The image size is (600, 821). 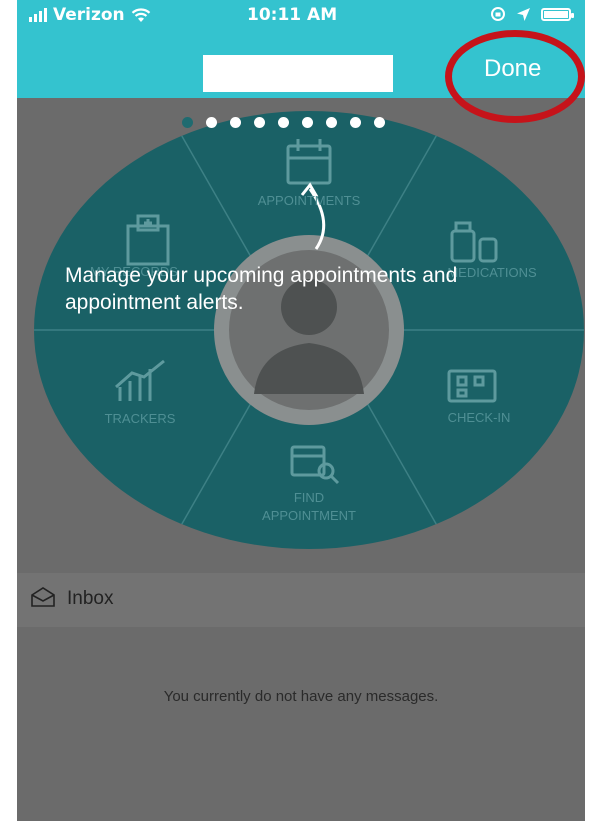 What do you see at coordinates (515, 76) in the screenshot?
I see `done-highlight-ring` at bounding box center [515, 76].